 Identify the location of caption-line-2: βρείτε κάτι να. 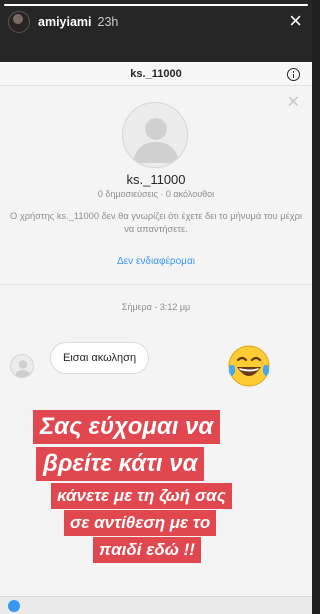
(120, 464).